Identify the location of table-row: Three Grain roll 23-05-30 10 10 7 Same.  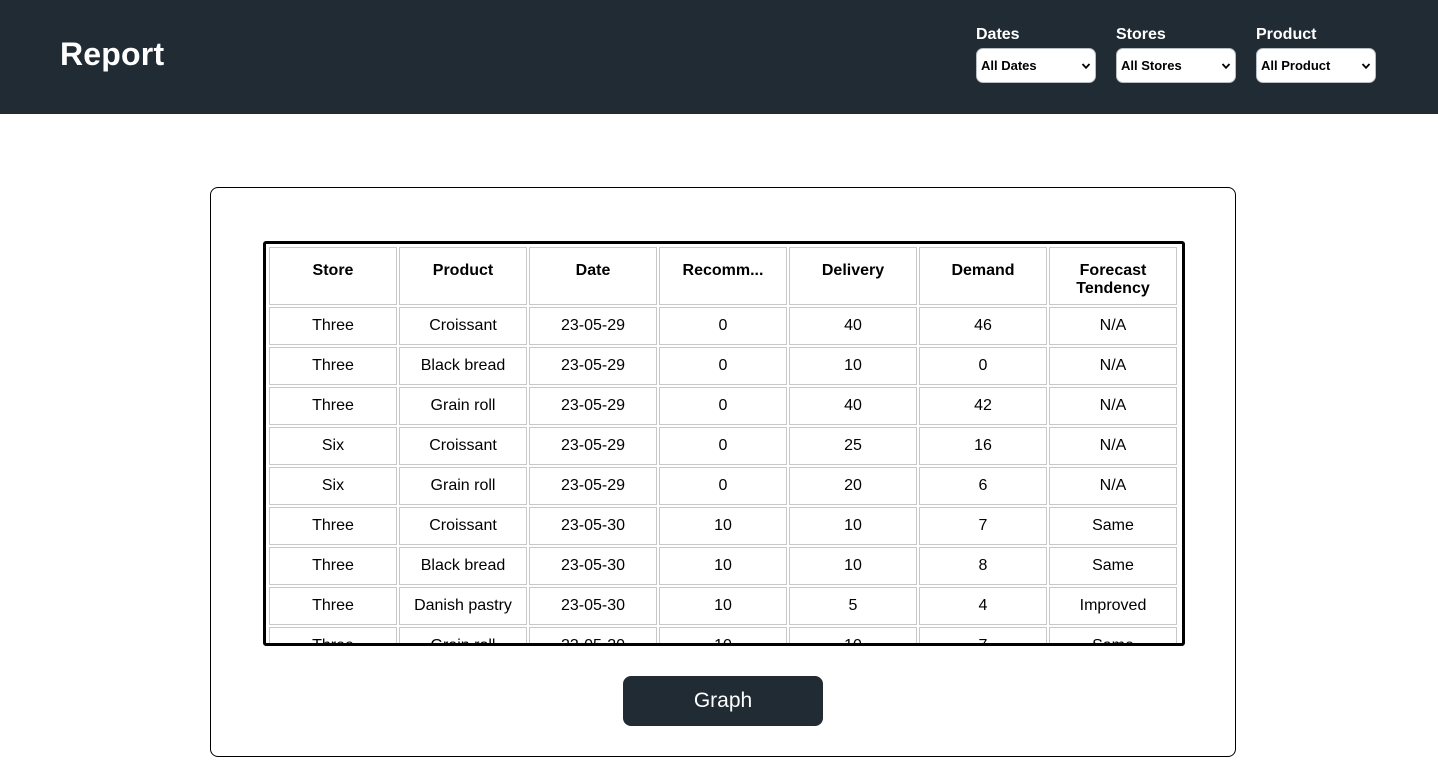
(723, 635).